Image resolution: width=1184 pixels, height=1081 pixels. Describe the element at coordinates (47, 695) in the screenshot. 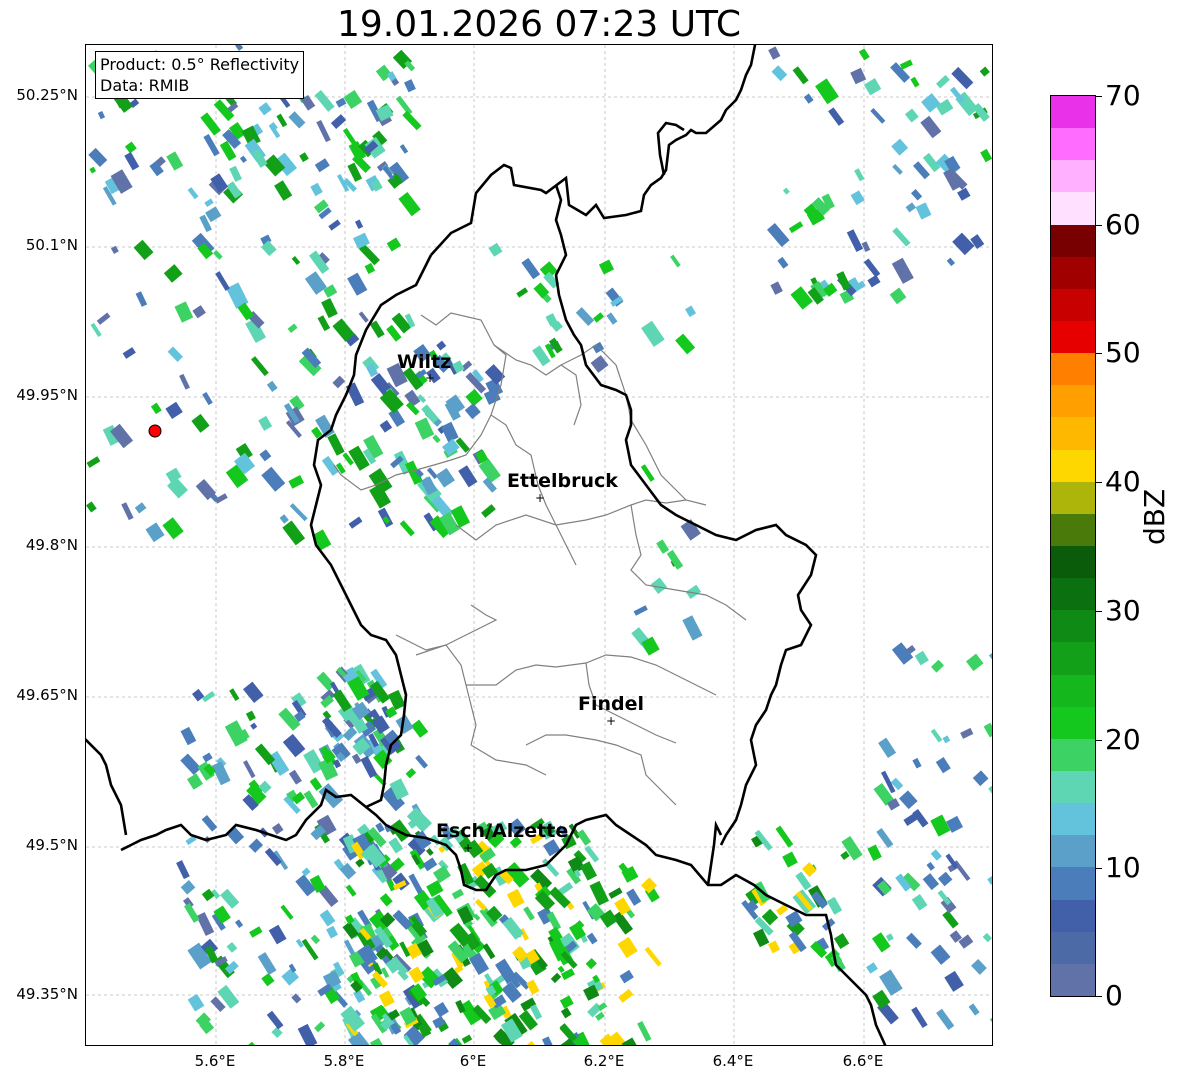

I see `lat-label: 49.65°N` at that location.